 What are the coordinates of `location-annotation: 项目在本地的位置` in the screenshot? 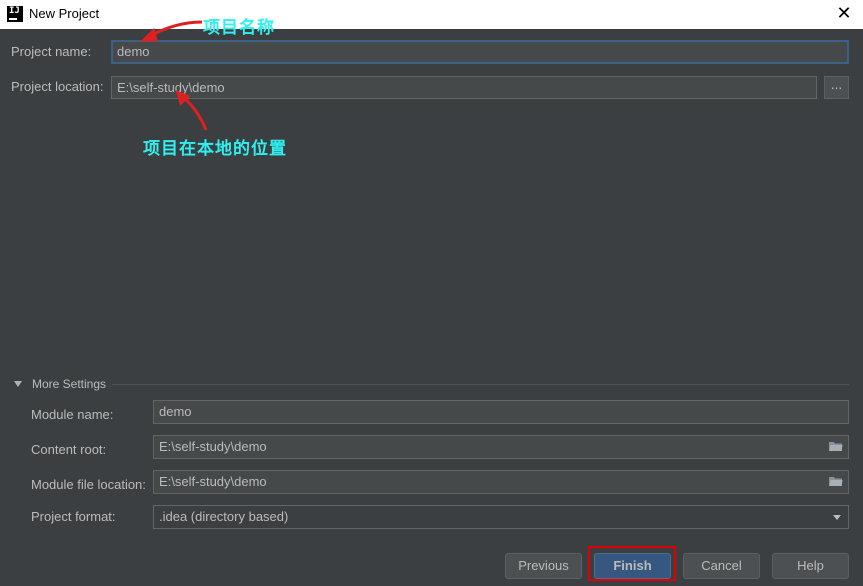 It's located at (215, 149).